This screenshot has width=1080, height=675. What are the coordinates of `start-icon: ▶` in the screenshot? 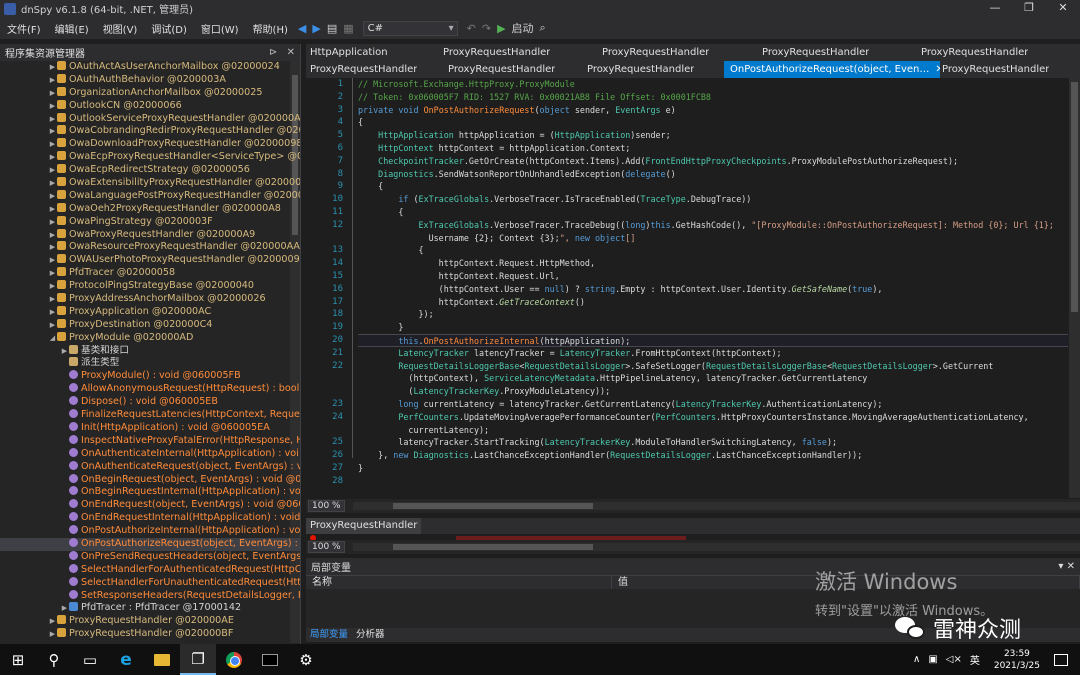 It's located at (501, 28).